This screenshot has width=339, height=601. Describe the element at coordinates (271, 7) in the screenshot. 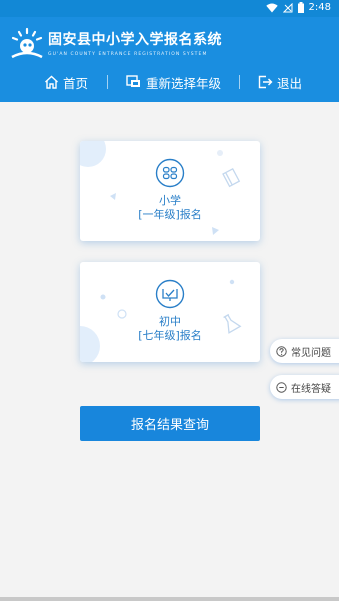

I see `wifi-icon` at that location.